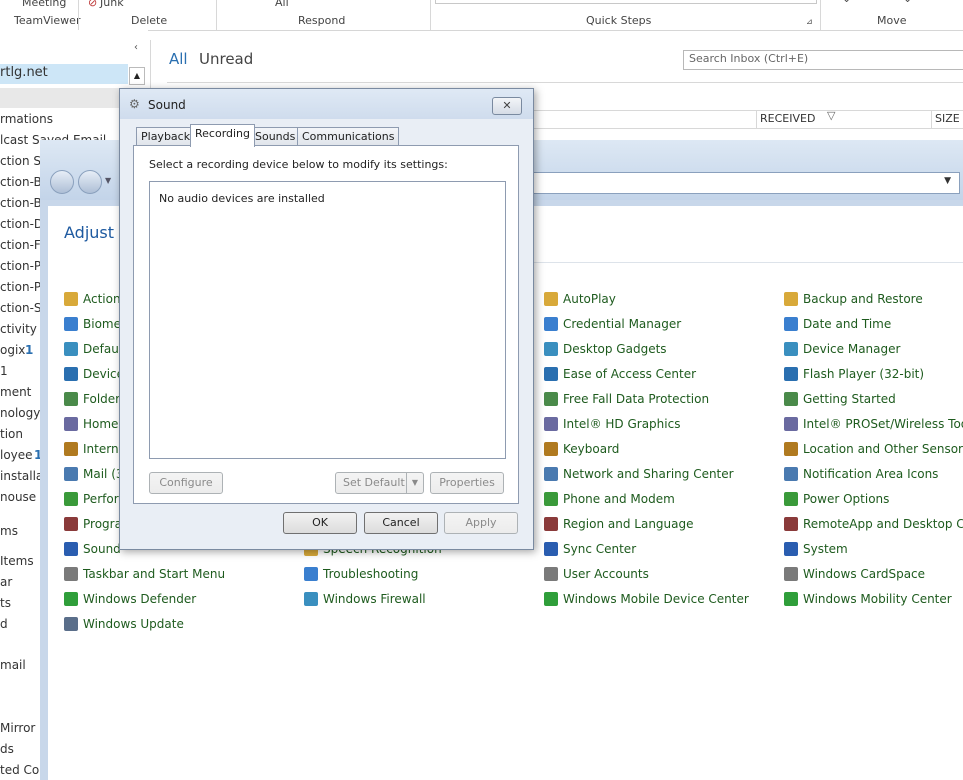  I want to click on folder-item: loyee, so click(16, 455).